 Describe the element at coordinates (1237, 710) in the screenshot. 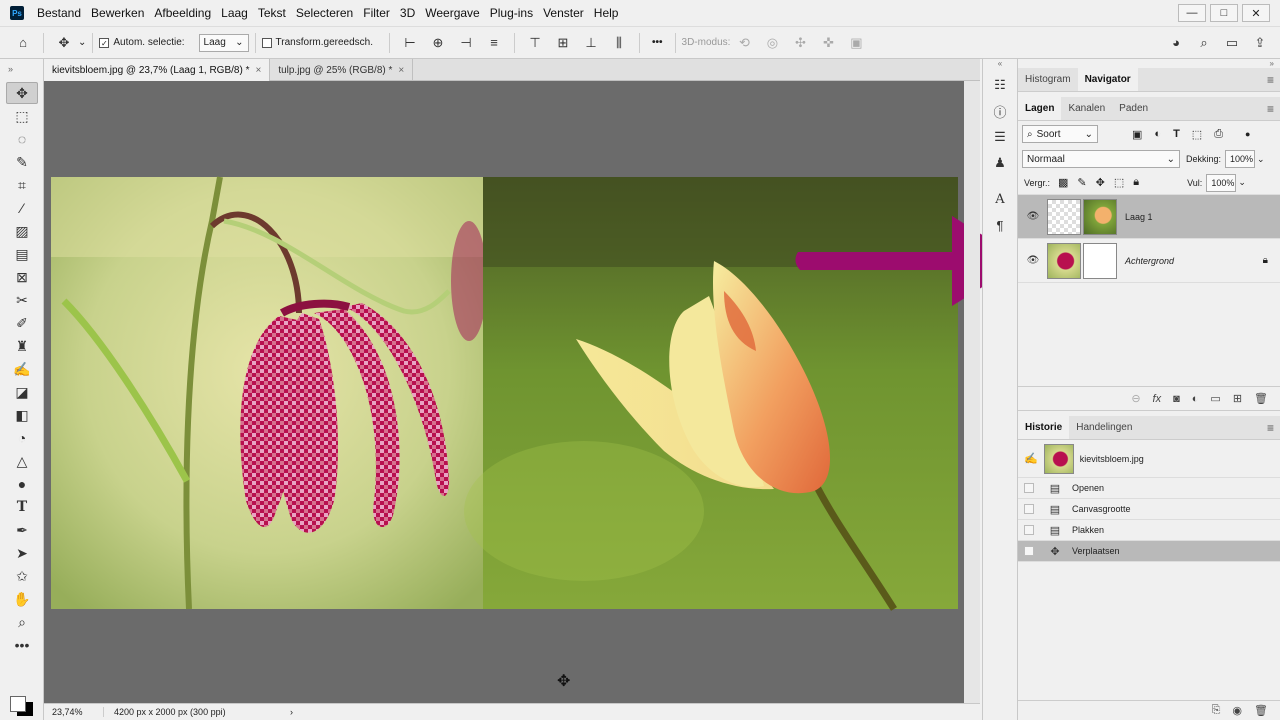

I see `snapshot-camera-icon: ◉` at that location.